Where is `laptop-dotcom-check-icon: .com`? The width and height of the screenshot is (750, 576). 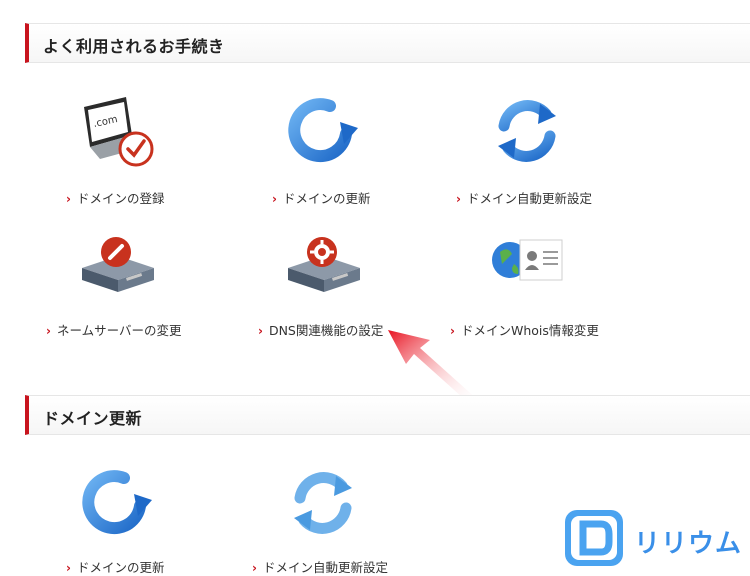
laptop-dotcom-check-icon: .com is located at coordinates (119, 132).